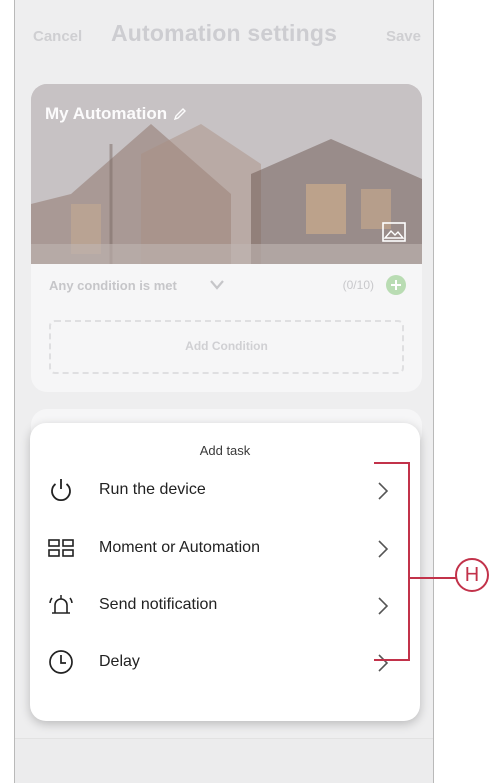 This screenshot has width=491, height=783. What do you see at coordinates (224, 760) in the screenshot?
I see `bottom-bar` at bounding box center [224, 760].